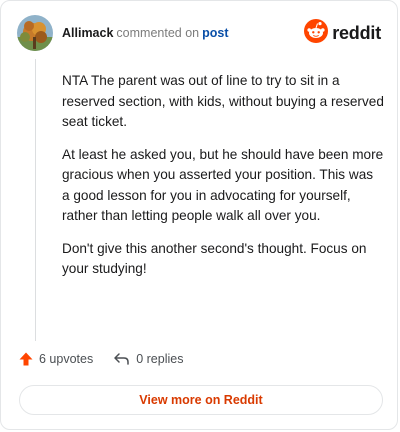 This screenshot has width=400, height=432. Describe the element at coordinates (201, 400) in the screenshot. I see `view-more-button: View more on Reddit` at that location.